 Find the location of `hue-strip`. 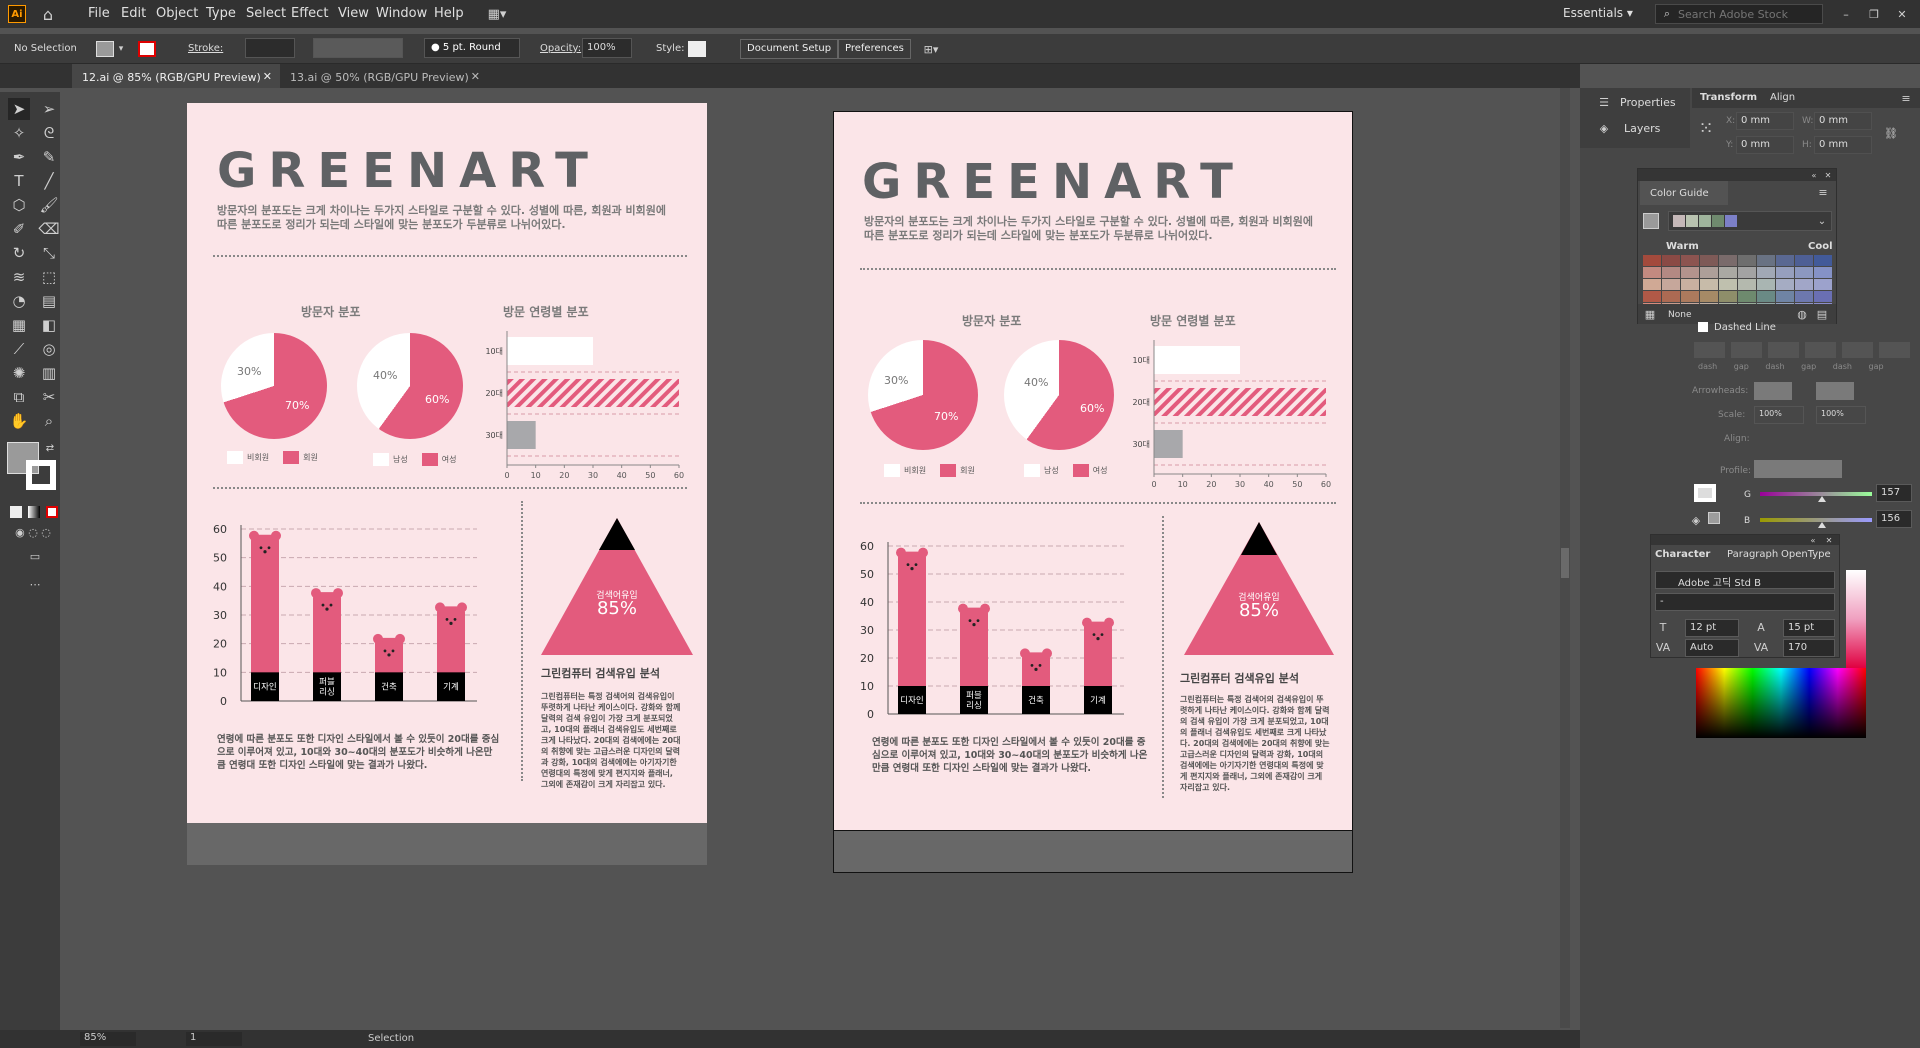

hue-strip is located at coordinates (1856, 619).